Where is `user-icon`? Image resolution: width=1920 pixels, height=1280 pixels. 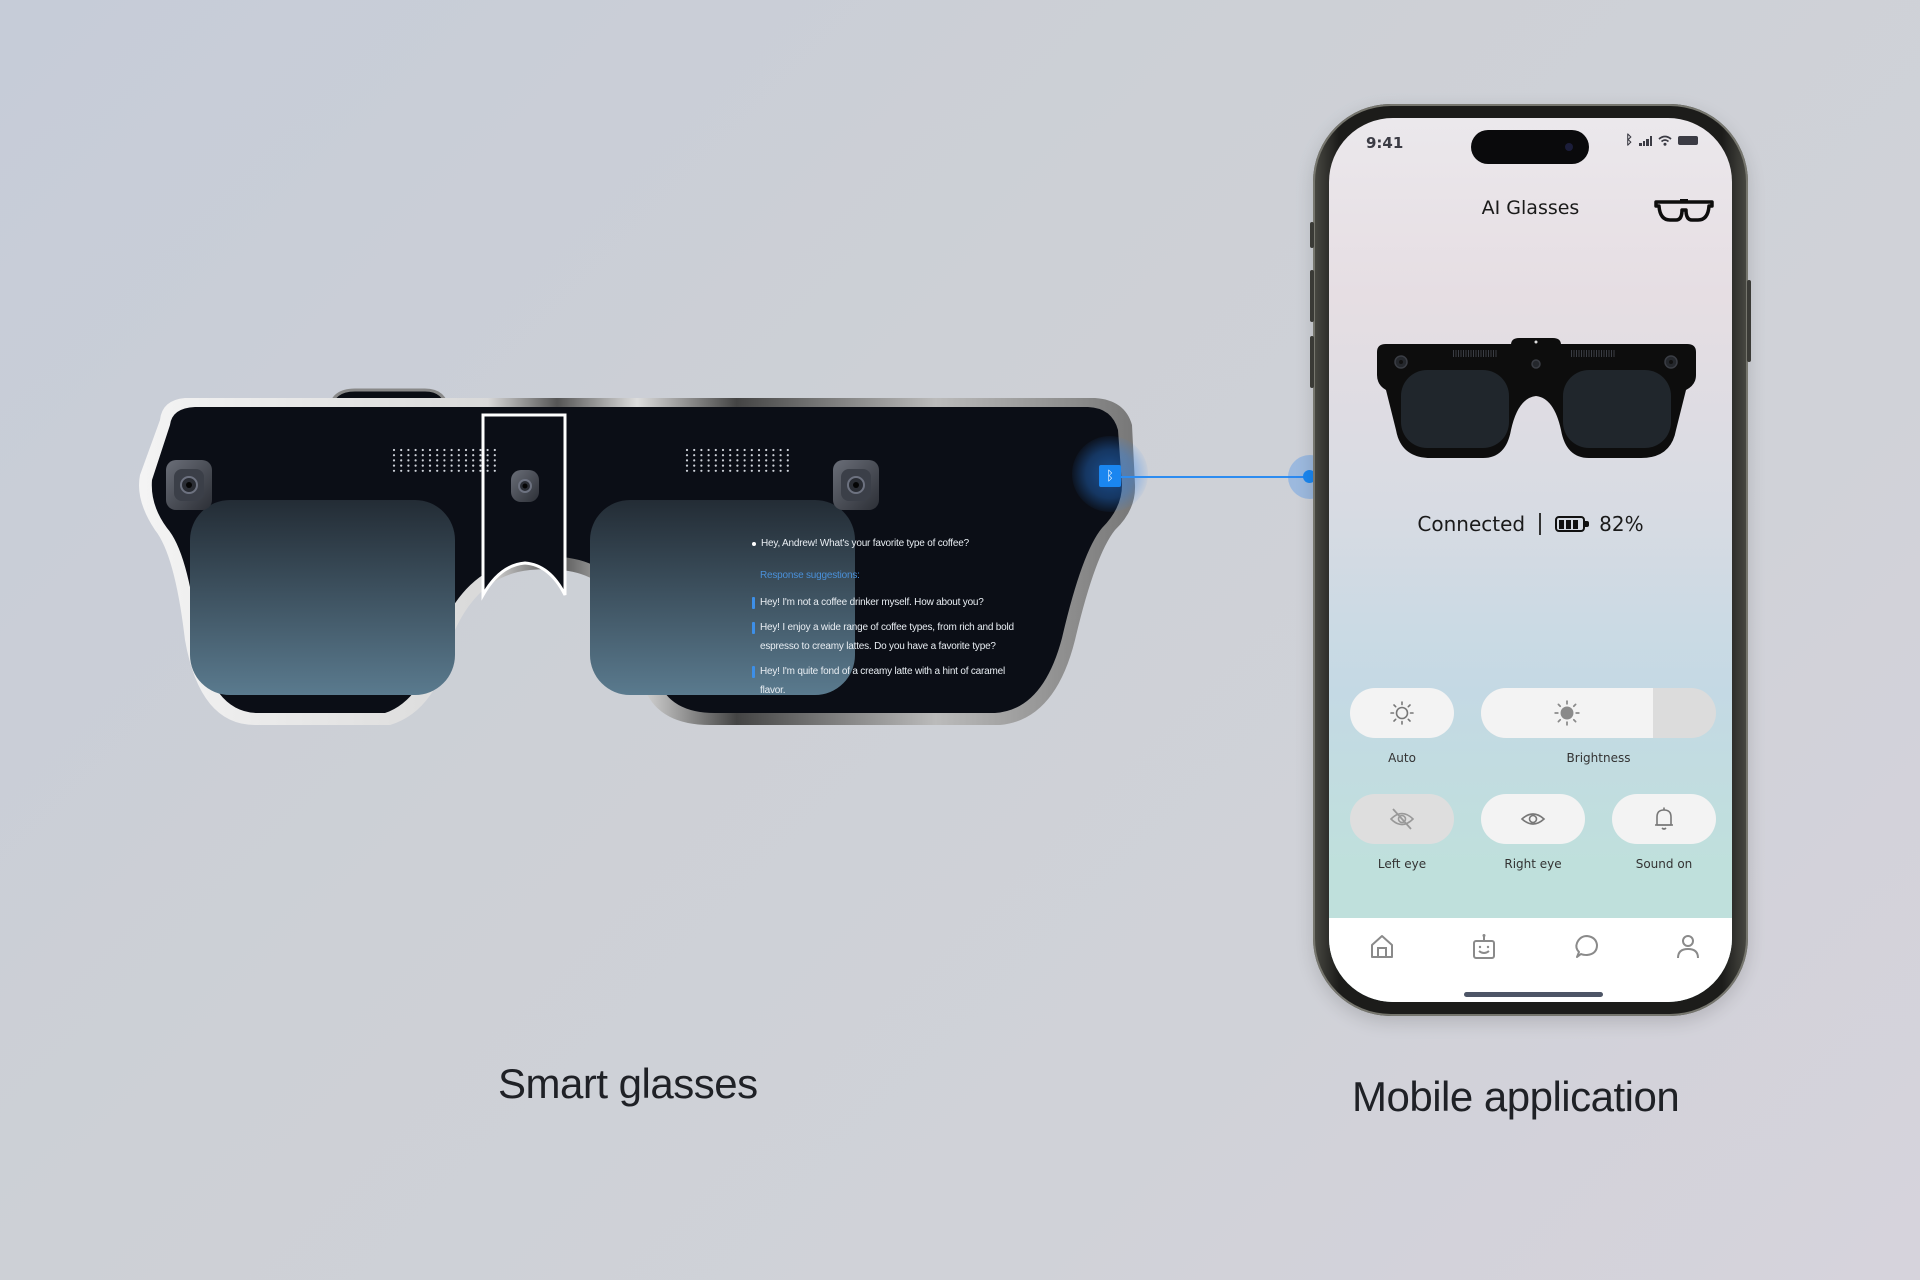
user-icon is located at coordinates (1688, 947).